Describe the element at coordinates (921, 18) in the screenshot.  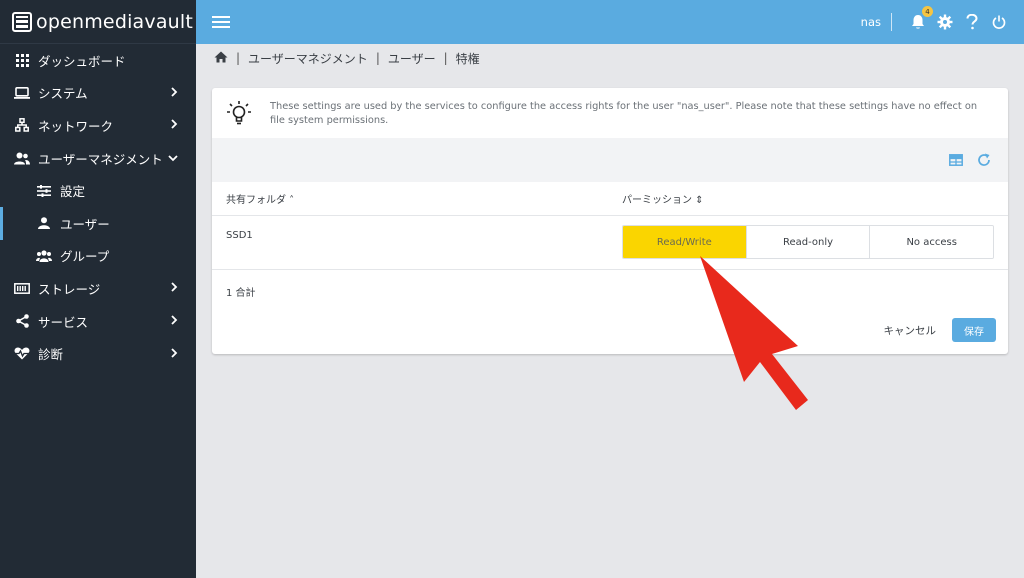
I see `bell-icon: 4` at that location.